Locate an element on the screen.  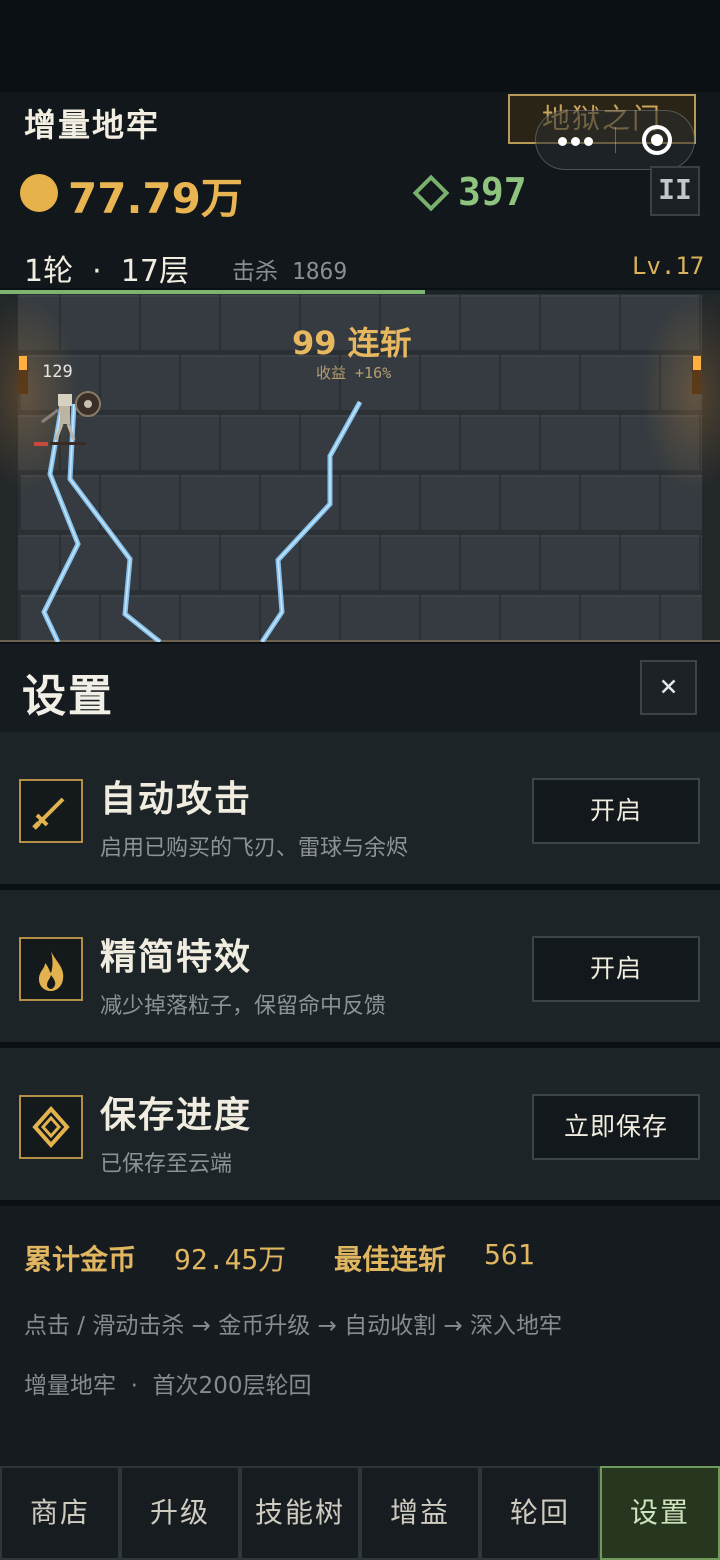
setting-desc: 减少掉落粒子，保留命中反馈 is located at coordinates (243, 1006).